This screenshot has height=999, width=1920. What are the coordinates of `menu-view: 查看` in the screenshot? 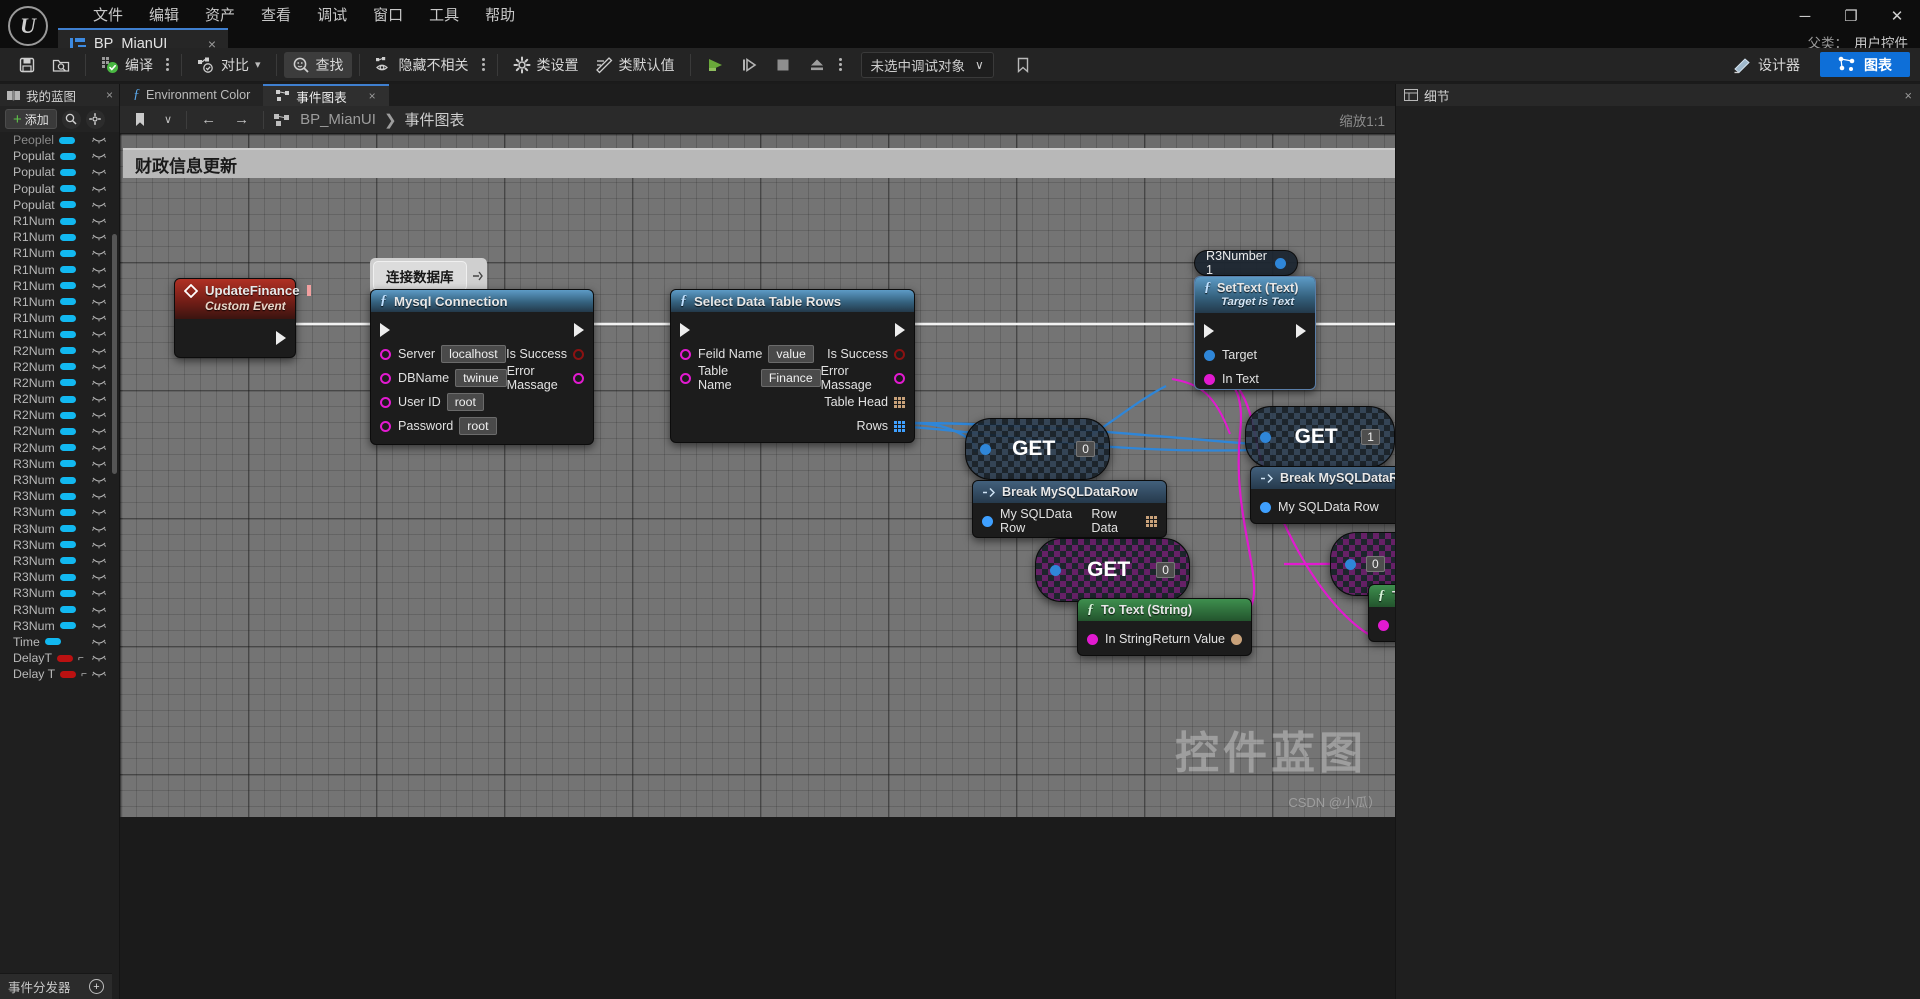 It's located at (276, 14).